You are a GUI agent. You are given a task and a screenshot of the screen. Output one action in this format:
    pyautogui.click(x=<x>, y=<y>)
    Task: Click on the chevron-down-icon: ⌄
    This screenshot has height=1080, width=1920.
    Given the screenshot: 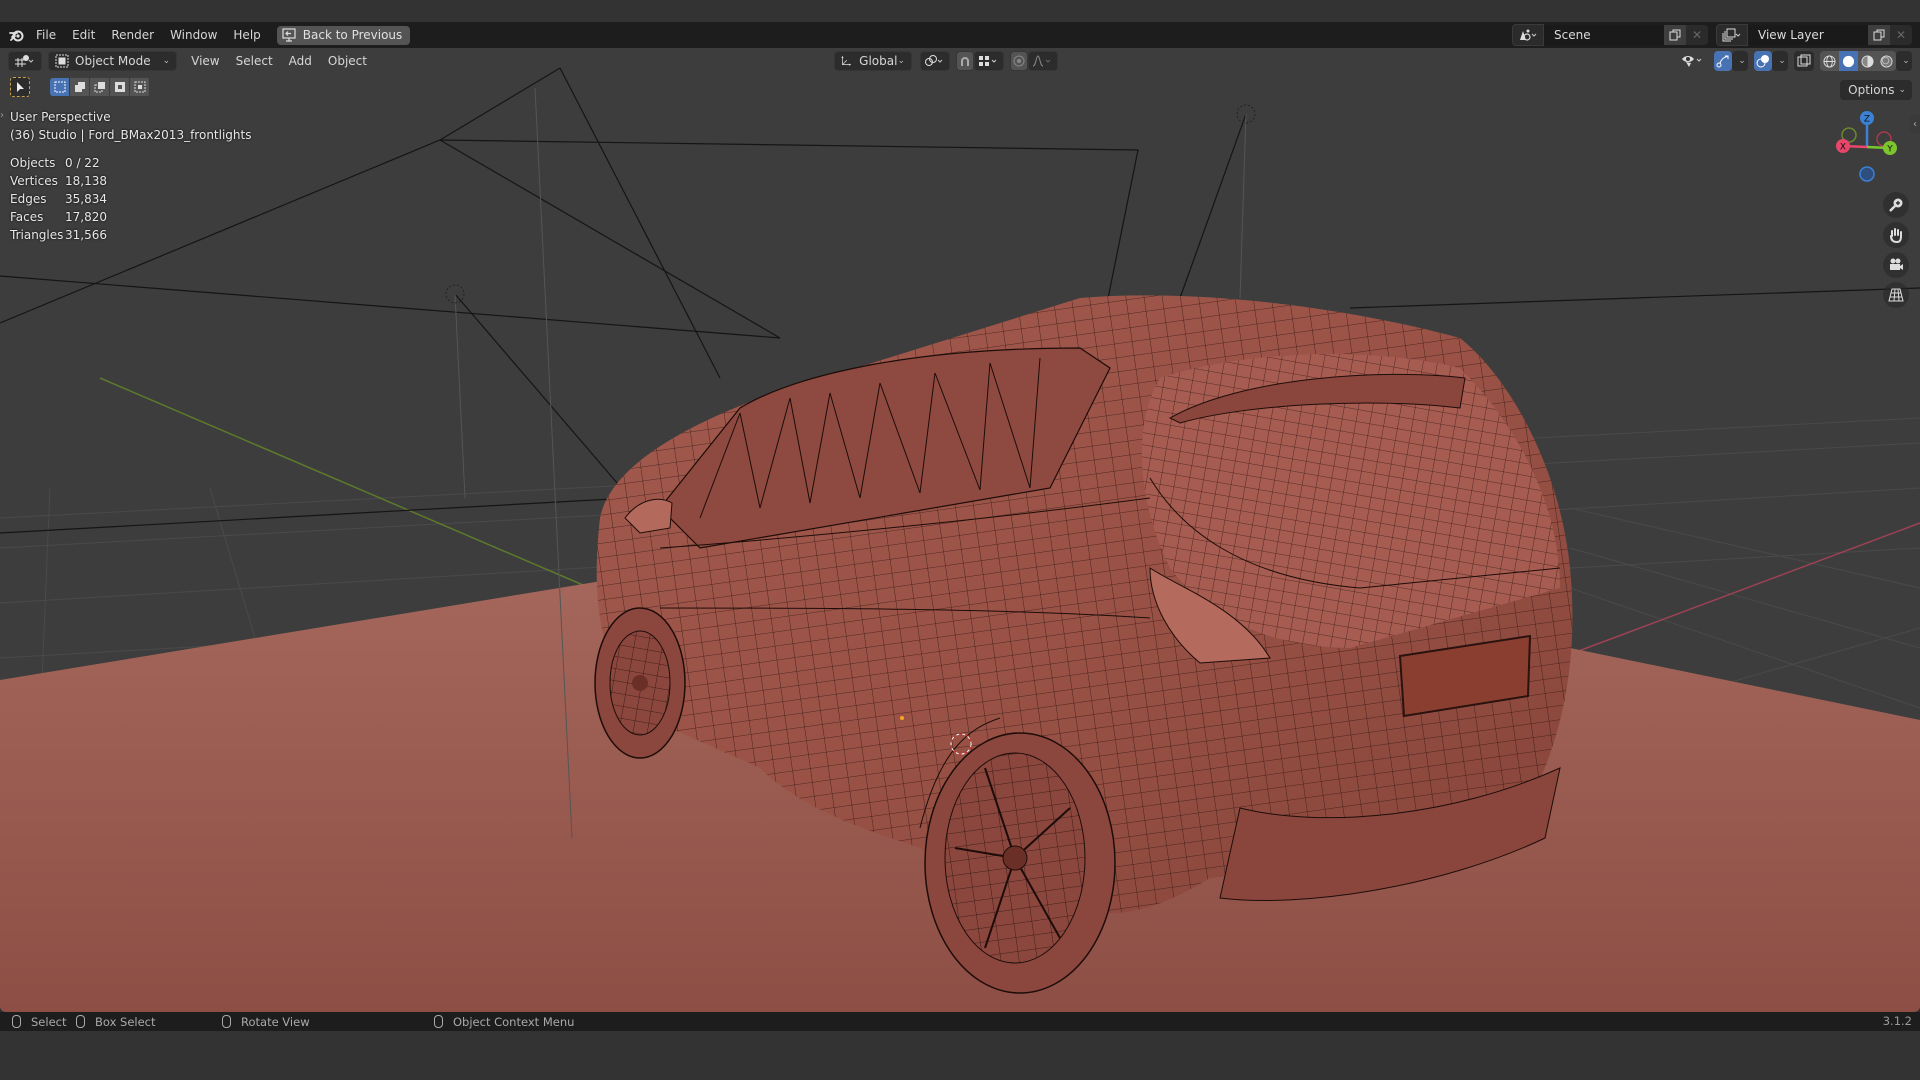 What is the action you would take?
    pyautogui.click(x=166, y=61)
    